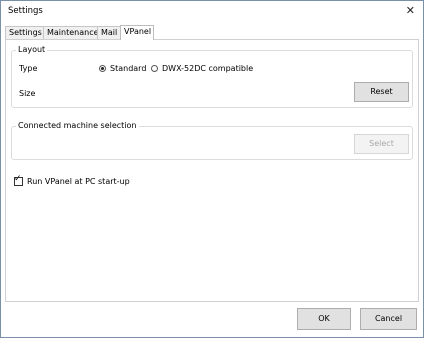  What do you see at coordinates (381, 92) in the screenshot?
I see `reset-button: Reset` at bounding box center [381, 92].